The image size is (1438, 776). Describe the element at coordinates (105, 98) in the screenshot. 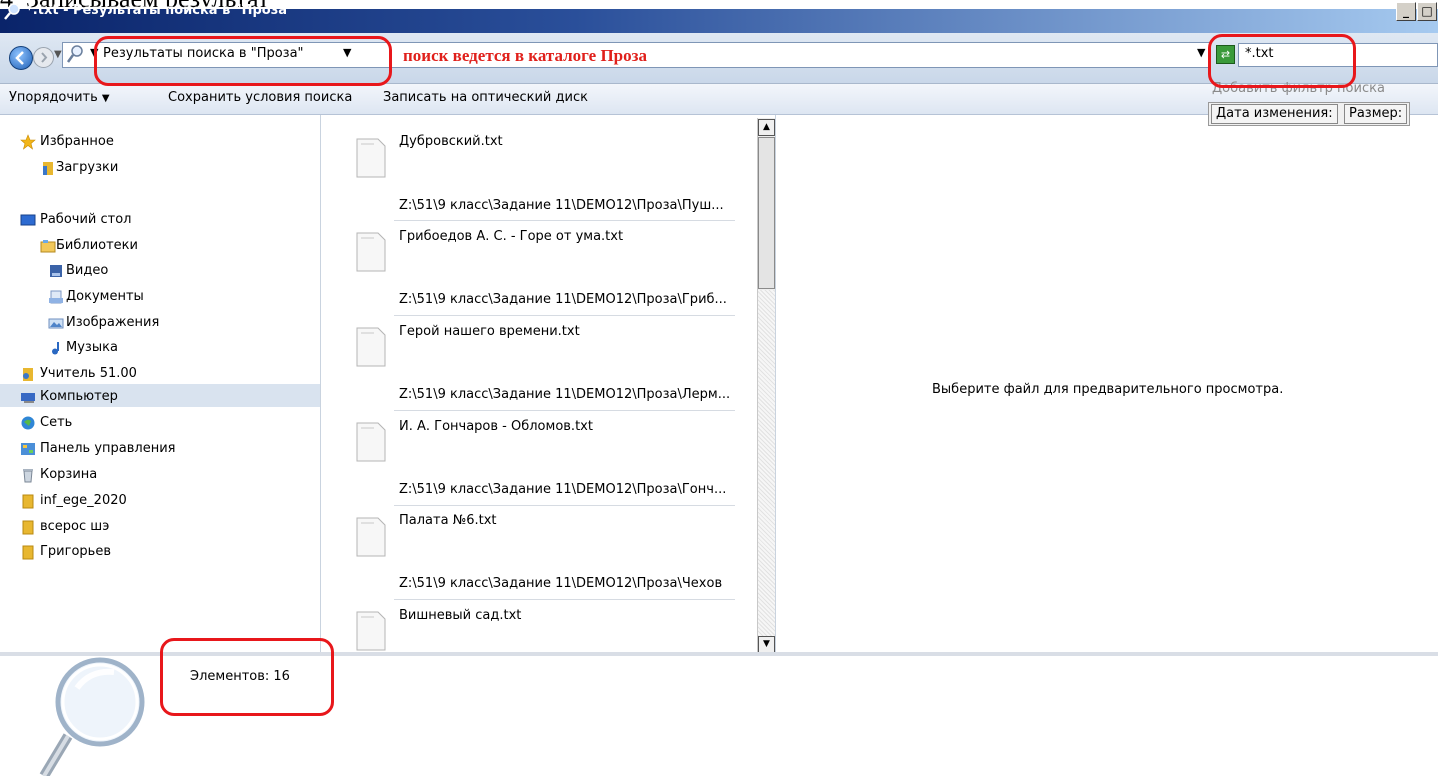

I see `chevron-down-icon: ▼` at that location.